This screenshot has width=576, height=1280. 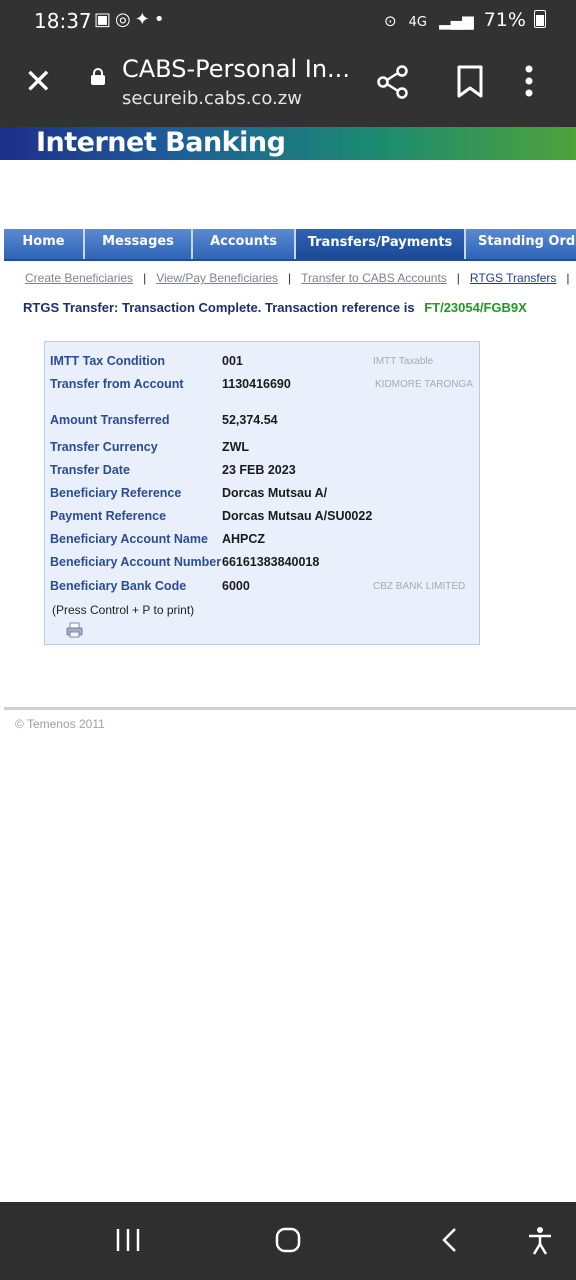 I want to click on detail-label: Amount Transferred, so click(x=110, y=420).